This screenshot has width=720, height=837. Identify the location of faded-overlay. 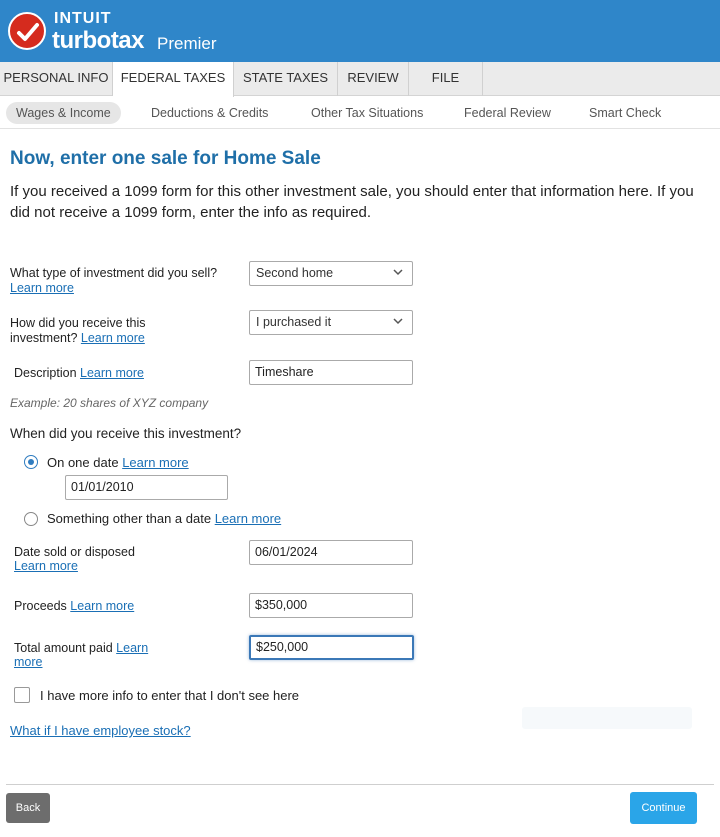
(607, 718).